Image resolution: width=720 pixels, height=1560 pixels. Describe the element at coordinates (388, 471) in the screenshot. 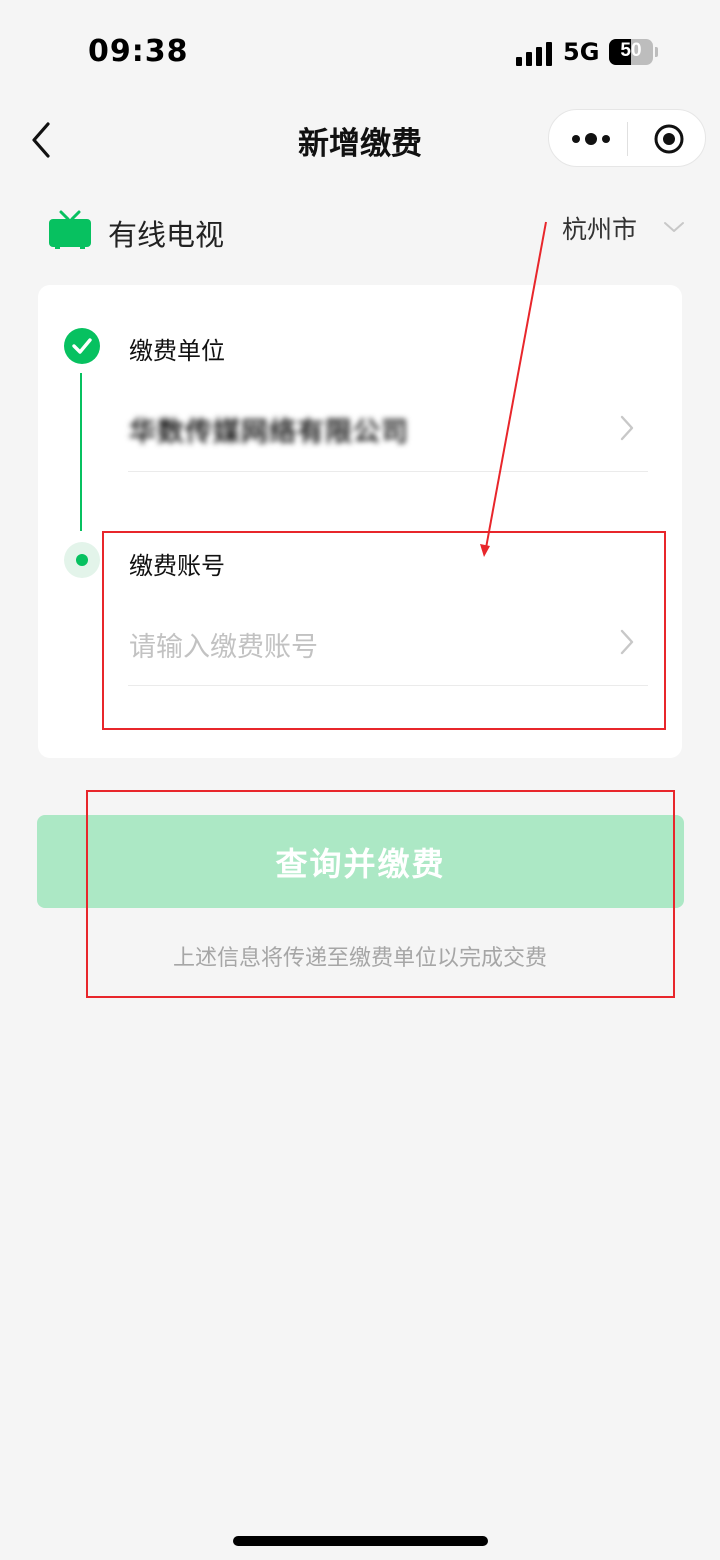

I see `divider` at that location.